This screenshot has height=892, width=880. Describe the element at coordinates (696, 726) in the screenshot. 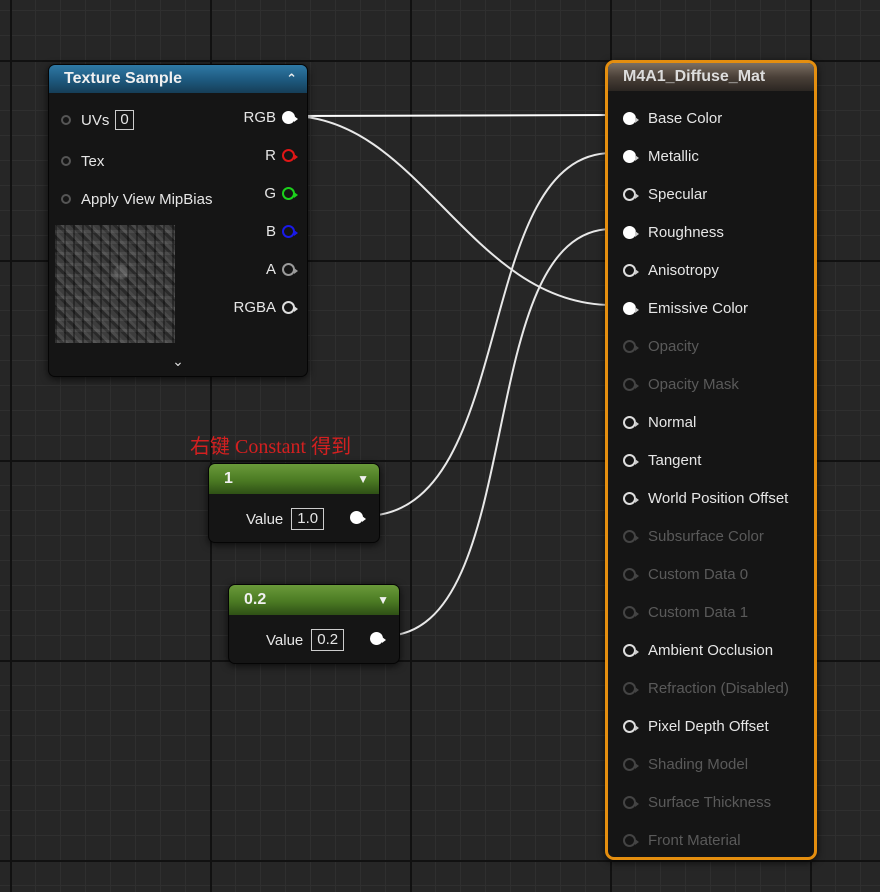

I see `material-input-pixel-depth-offset: Pixel Depth Offset` at that location.